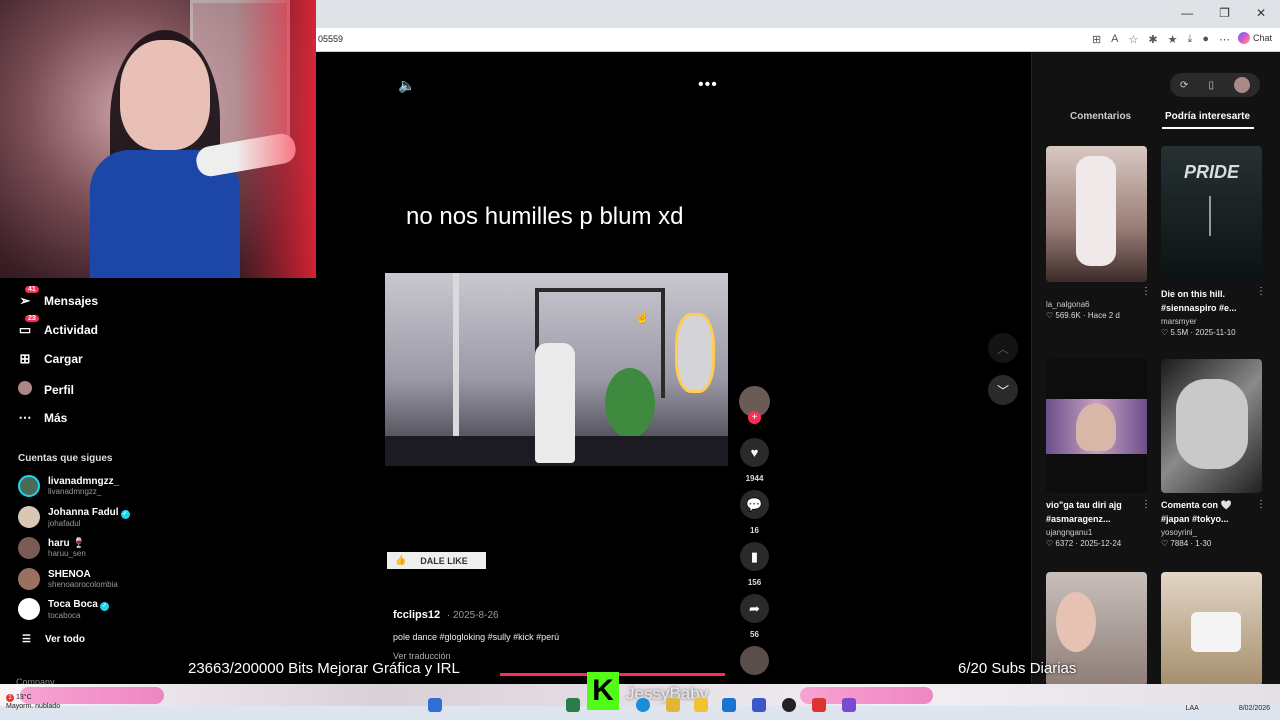 The height and width of the screenshot is (720, 1280). I want to click on reader-icon: ⊞, so click(1096, 39).